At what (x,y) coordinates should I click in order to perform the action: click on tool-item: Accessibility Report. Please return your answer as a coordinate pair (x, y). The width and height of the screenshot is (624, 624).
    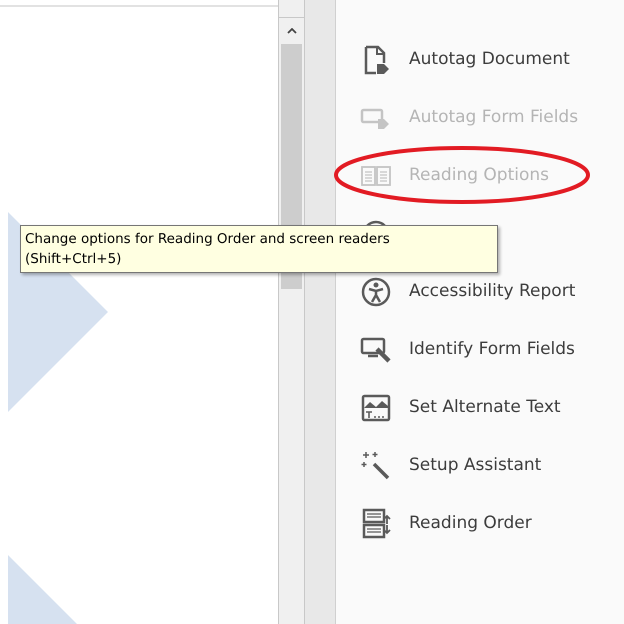
    Looking at the image, I should click on (480, 292).